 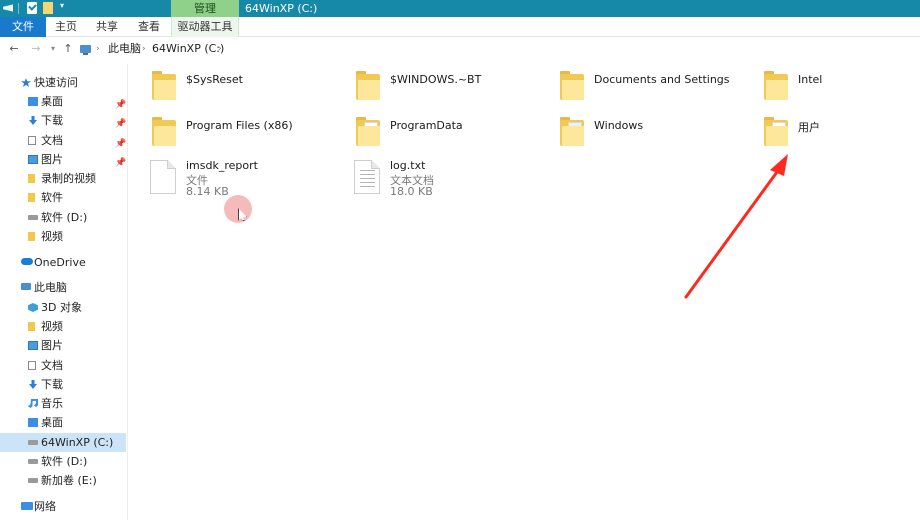 I want to click on sidebar-item-label: 图片, so click(x=52, y=345).